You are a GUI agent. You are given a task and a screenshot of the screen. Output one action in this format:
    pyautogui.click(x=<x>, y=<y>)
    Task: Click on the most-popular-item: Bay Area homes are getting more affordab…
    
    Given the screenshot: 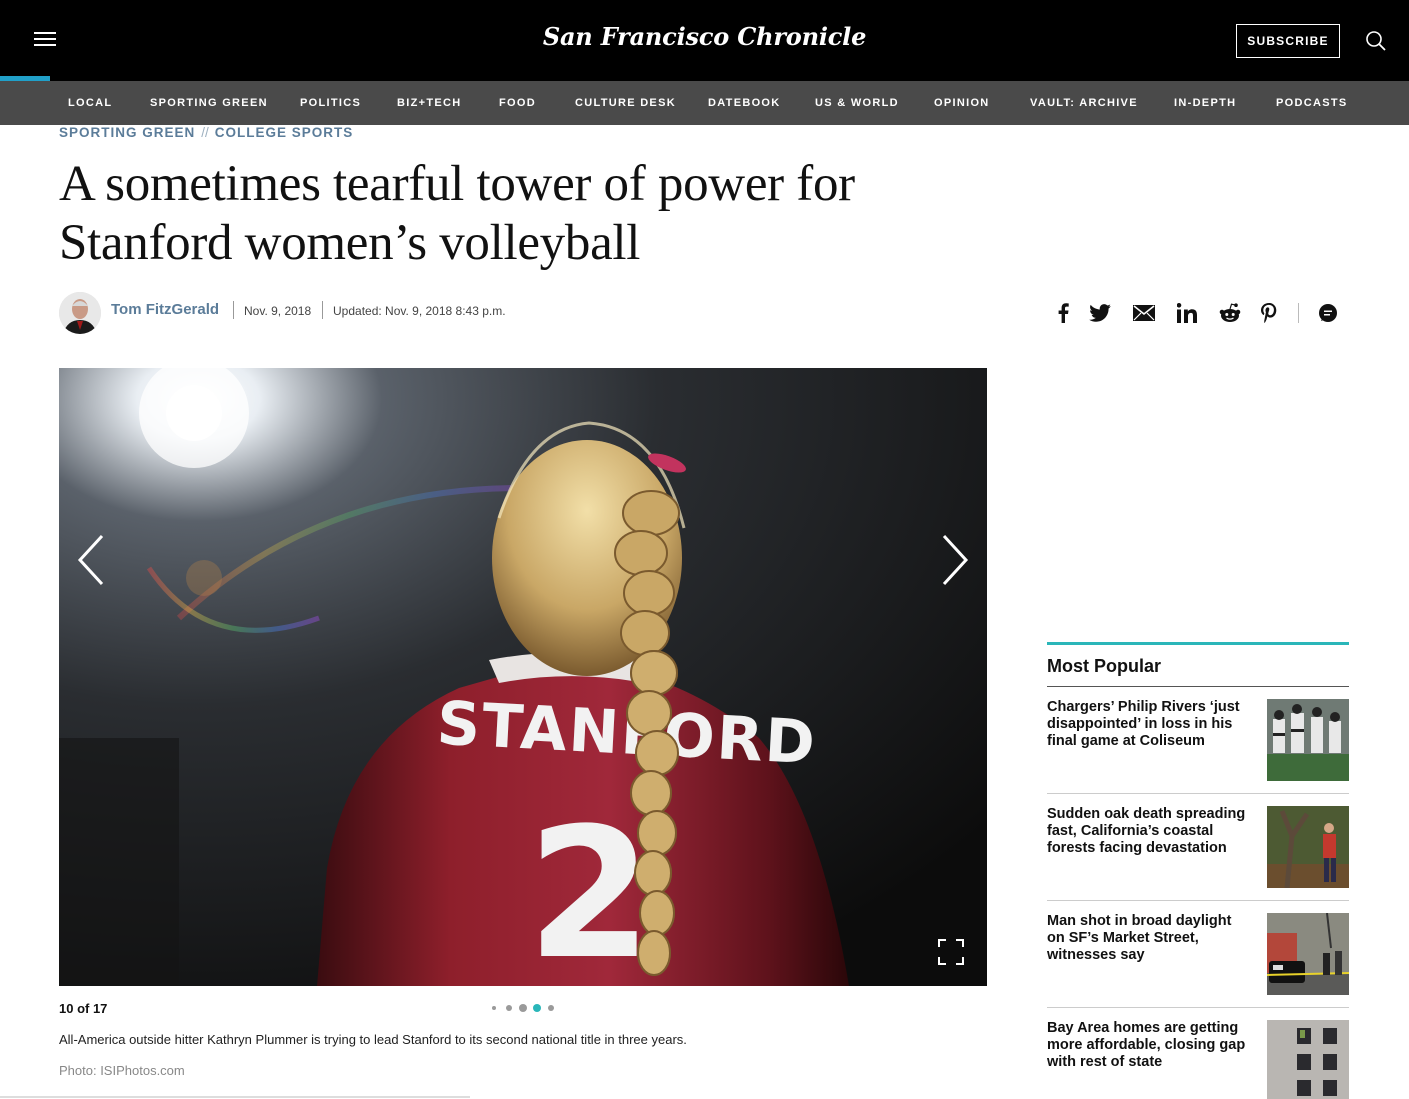 What is the action you would take?
    pyautogui.click(x=1198, y=1053)
    